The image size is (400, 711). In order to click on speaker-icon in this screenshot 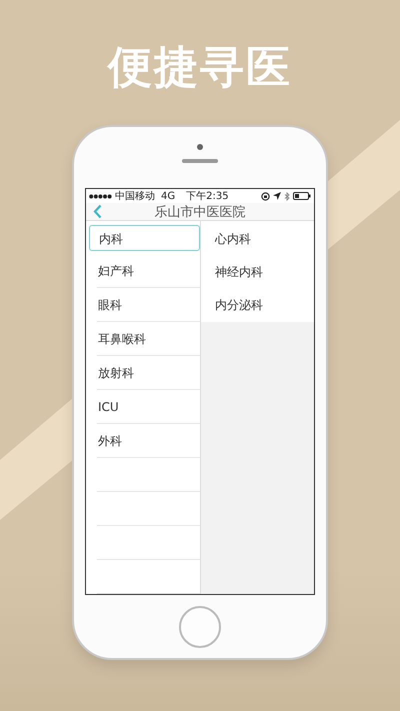, I will do `click(200, 161)`.